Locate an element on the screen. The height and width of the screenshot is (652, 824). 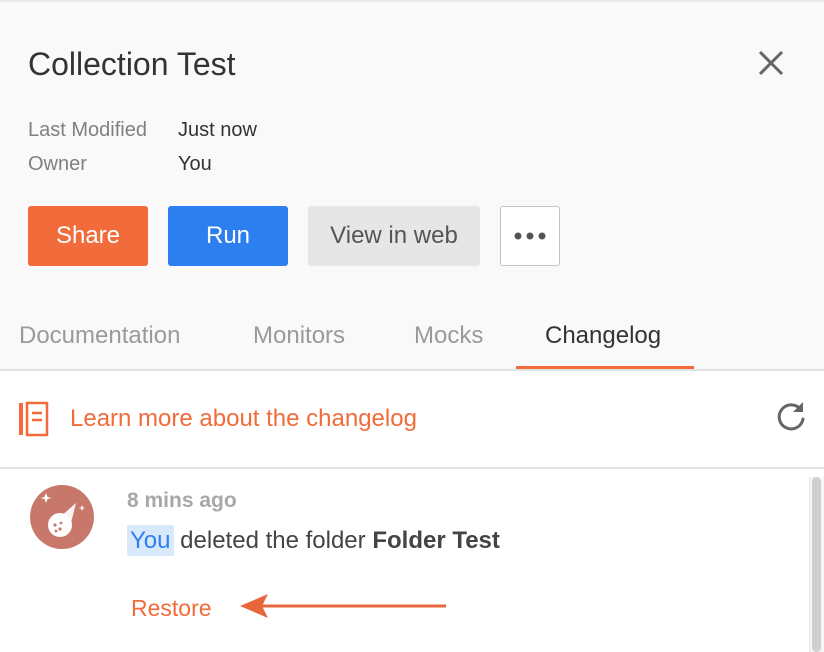
scrollbar is located at coordinates (816, 564).